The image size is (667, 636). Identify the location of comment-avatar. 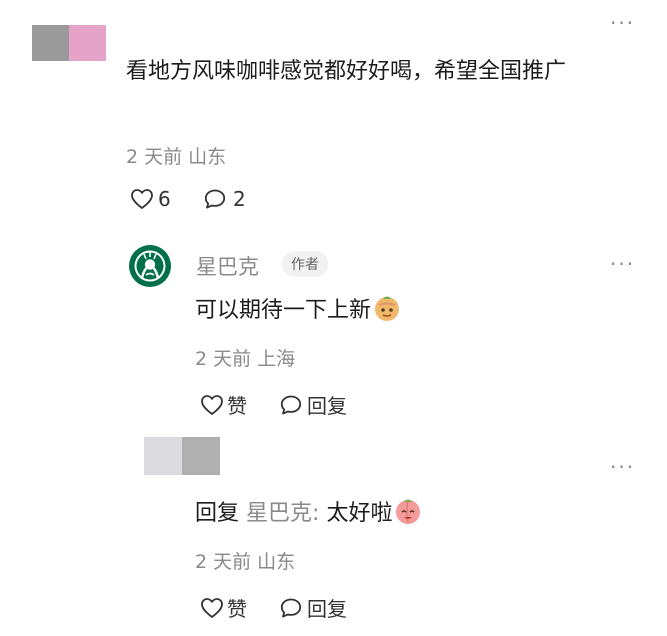
(69, 43).